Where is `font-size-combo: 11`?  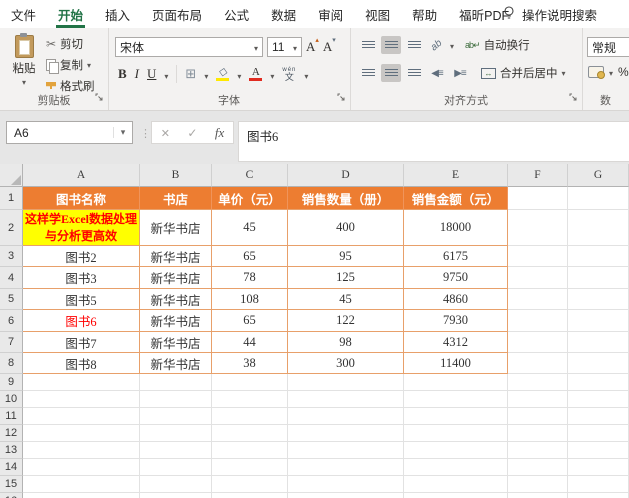
font-size-combo: 11 is located at coordinates (284, 47).